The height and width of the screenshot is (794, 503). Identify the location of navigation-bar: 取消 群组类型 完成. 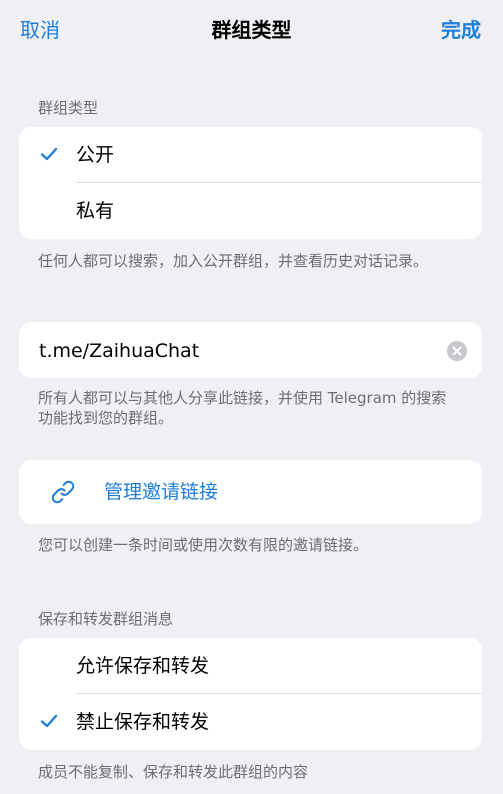
(251, 31).